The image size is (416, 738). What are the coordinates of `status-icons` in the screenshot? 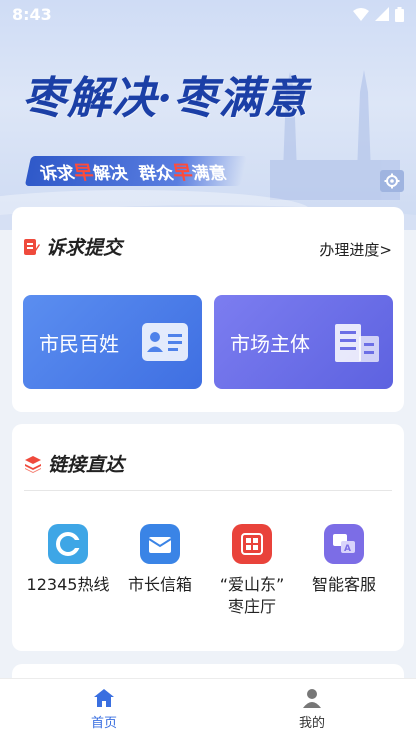 It's located at (378, 14).